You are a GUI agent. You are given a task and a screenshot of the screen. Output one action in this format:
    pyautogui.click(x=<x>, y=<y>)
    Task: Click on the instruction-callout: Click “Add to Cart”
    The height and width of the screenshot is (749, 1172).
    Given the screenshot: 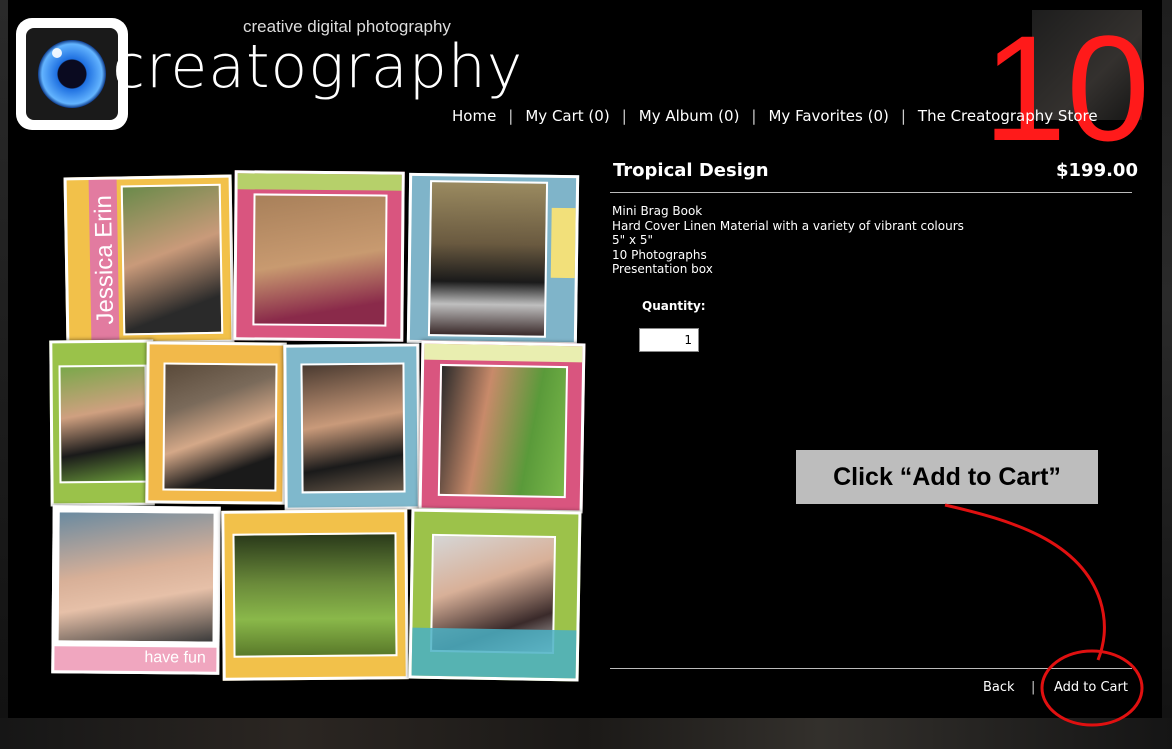 What is the action you would take?
    pyautogui.click(x=947, y=477)
    